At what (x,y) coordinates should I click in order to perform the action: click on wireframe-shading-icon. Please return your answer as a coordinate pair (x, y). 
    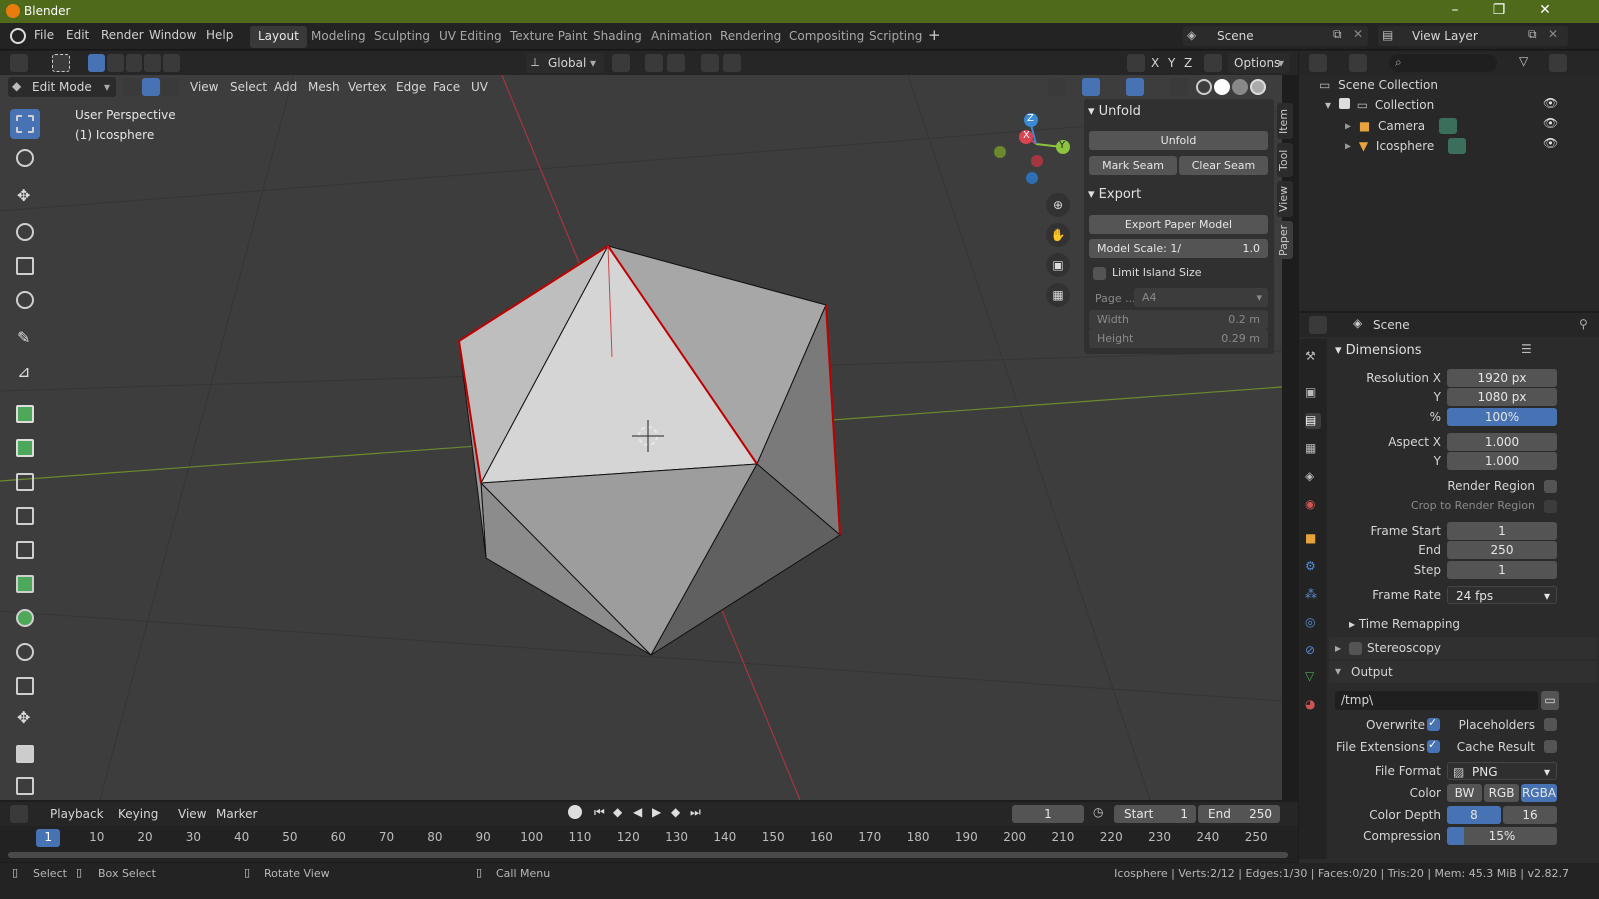
    Looking at the image, I should click on (1204, 87).